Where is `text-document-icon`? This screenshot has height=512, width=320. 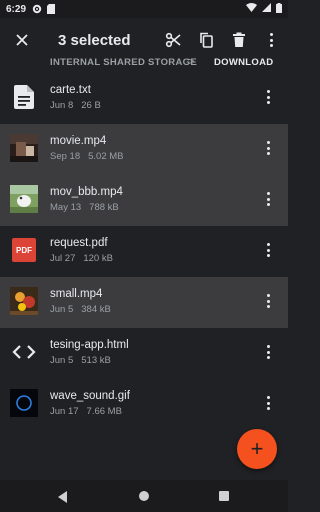 text-document-icon is located at coordinates (24, 97).